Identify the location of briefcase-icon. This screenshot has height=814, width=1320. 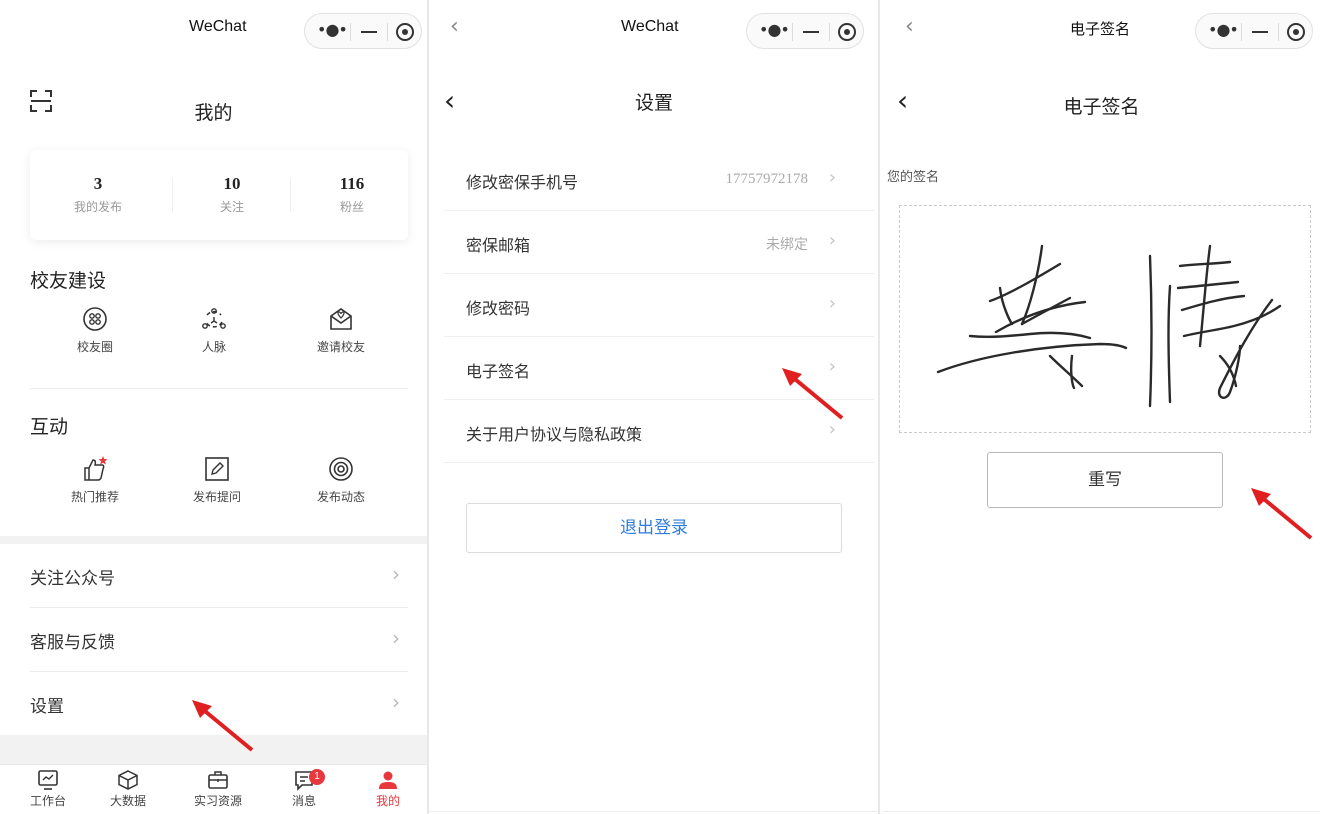
(218, 780).